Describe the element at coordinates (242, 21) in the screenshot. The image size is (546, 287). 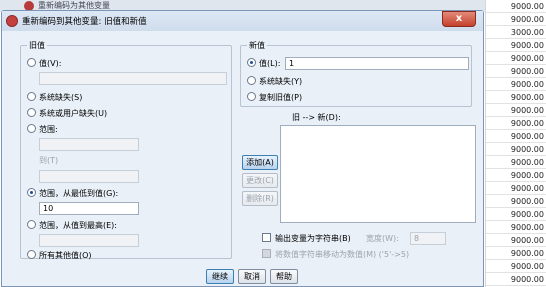
I see `dialog-titlebar: 重新编码到其他变量: 旧值和新值 x` at that location.